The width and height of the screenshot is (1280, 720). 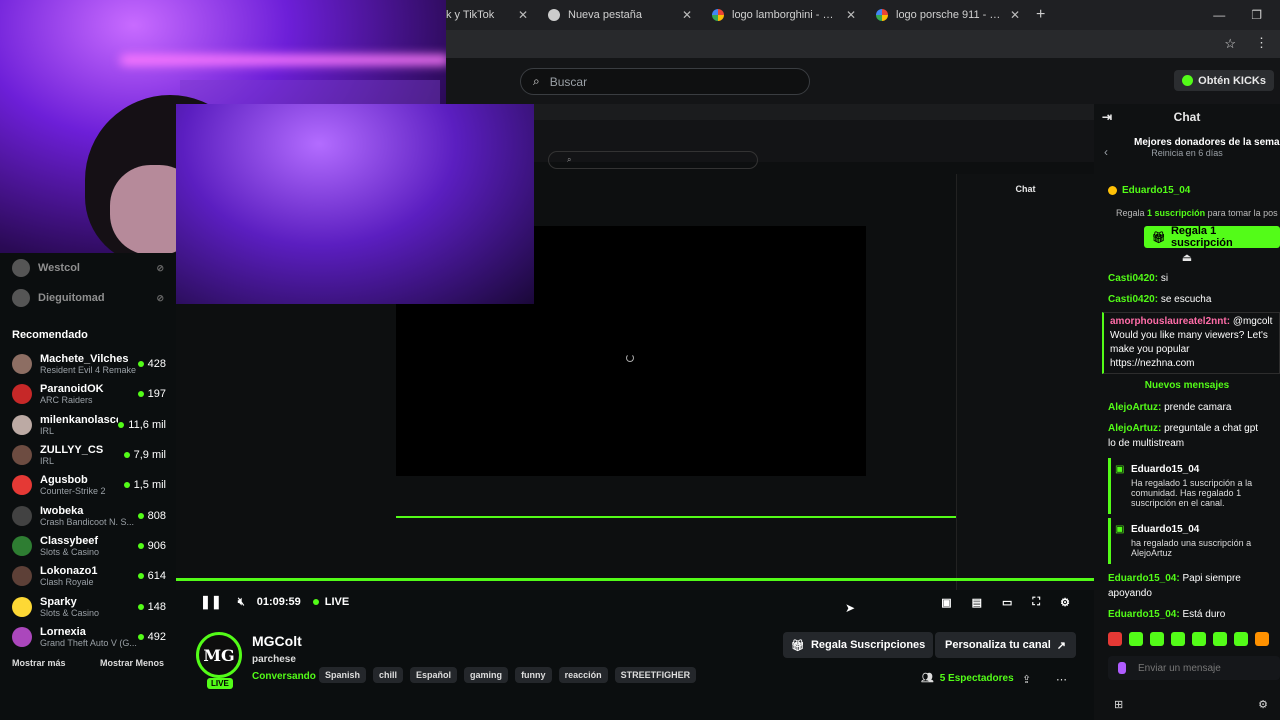 I want to click on fullscreen-icon: ⛶, so click(x=1036, y=602).